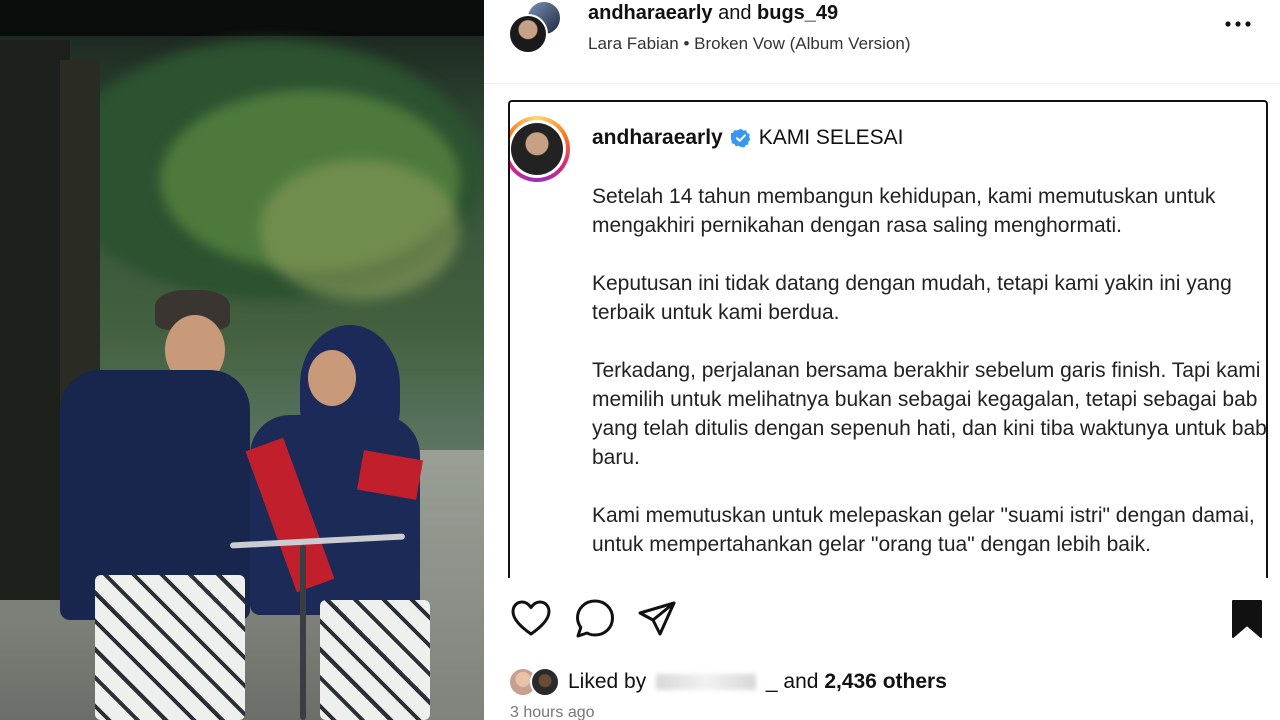 The image size is (1280, 720). What do you see at coordinates (607, 681) in the screenshot?
I see `likes-prefix: Liked by` at bounding box center [607, 681].